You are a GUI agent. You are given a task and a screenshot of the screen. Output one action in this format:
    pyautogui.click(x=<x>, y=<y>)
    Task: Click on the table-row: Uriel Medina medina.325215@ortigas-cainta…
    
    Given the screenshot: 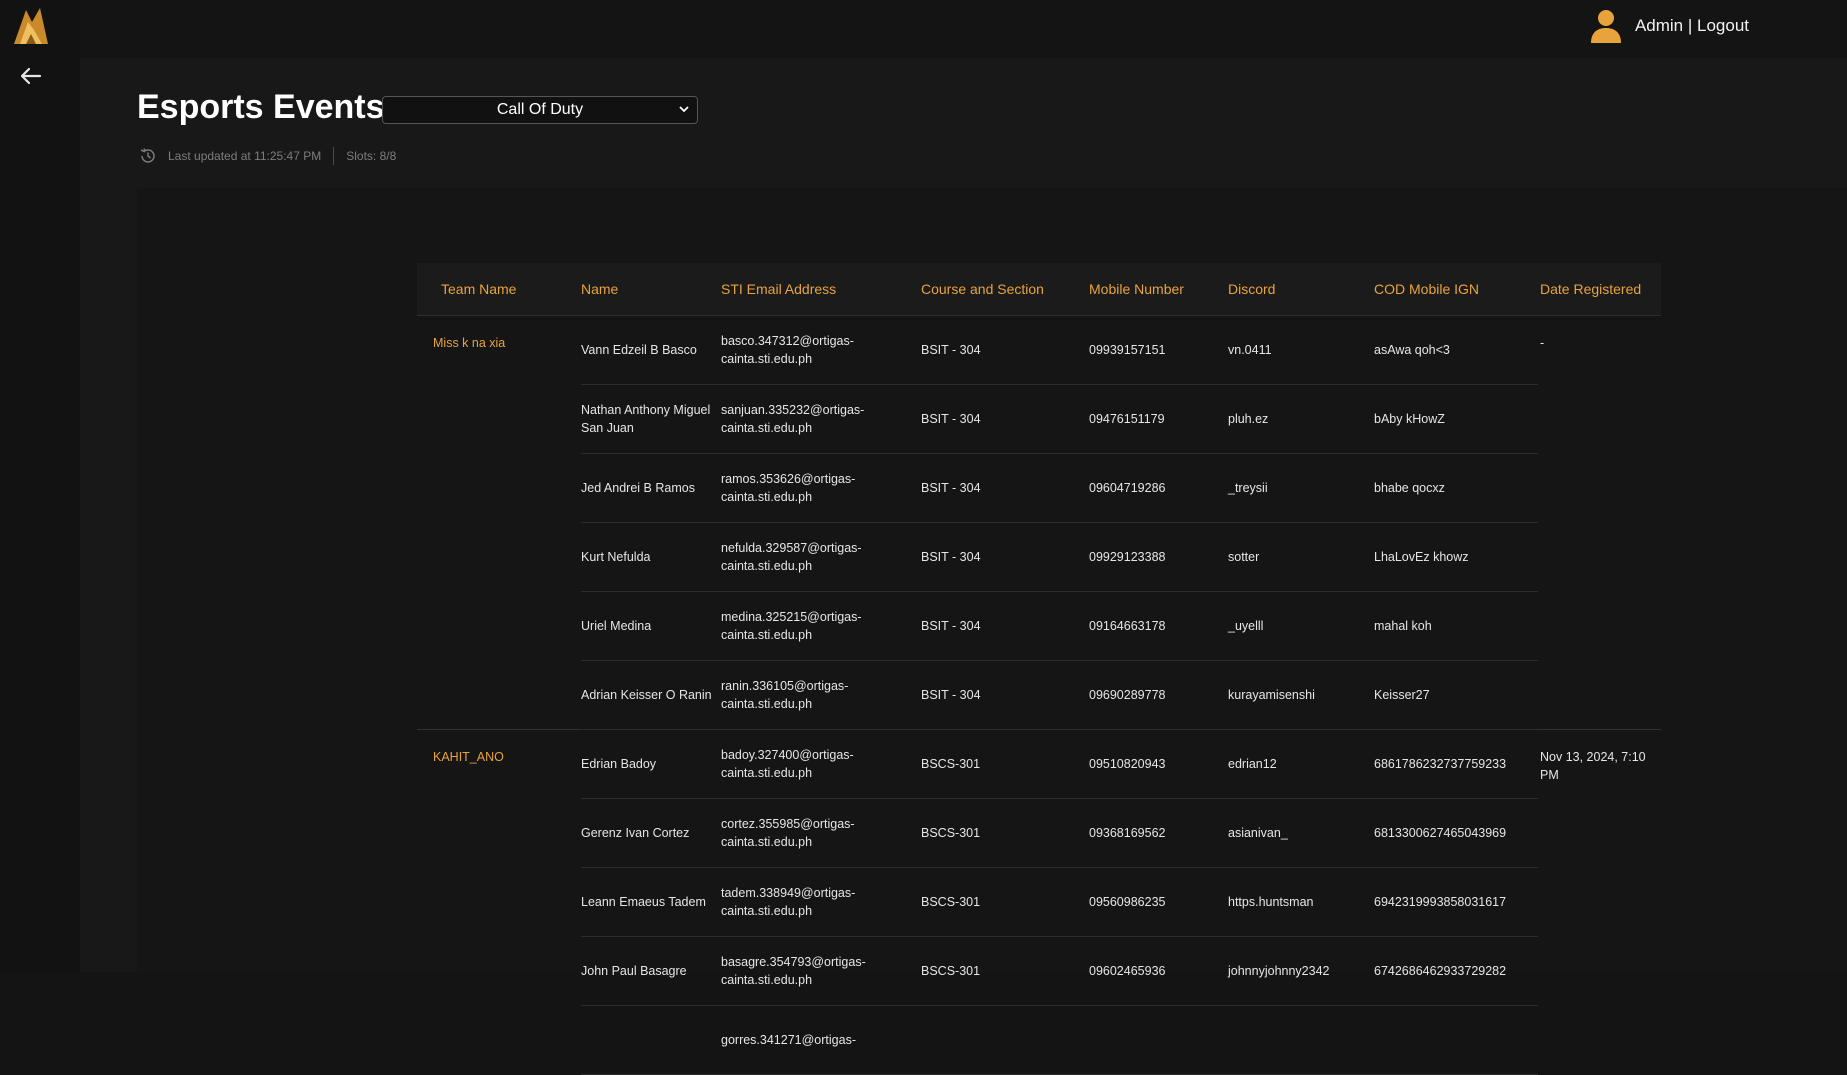 What is the action you would take?
    pyautogui.click(x=1039, y=626)
    